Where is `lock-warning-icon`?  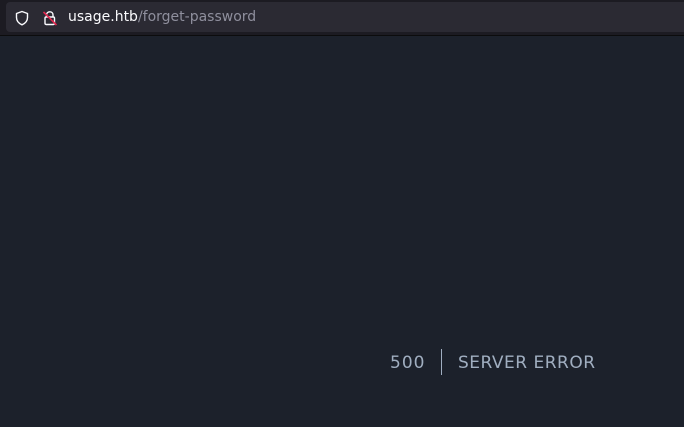
lock-warning-icon is located at coordinates (50, 18).